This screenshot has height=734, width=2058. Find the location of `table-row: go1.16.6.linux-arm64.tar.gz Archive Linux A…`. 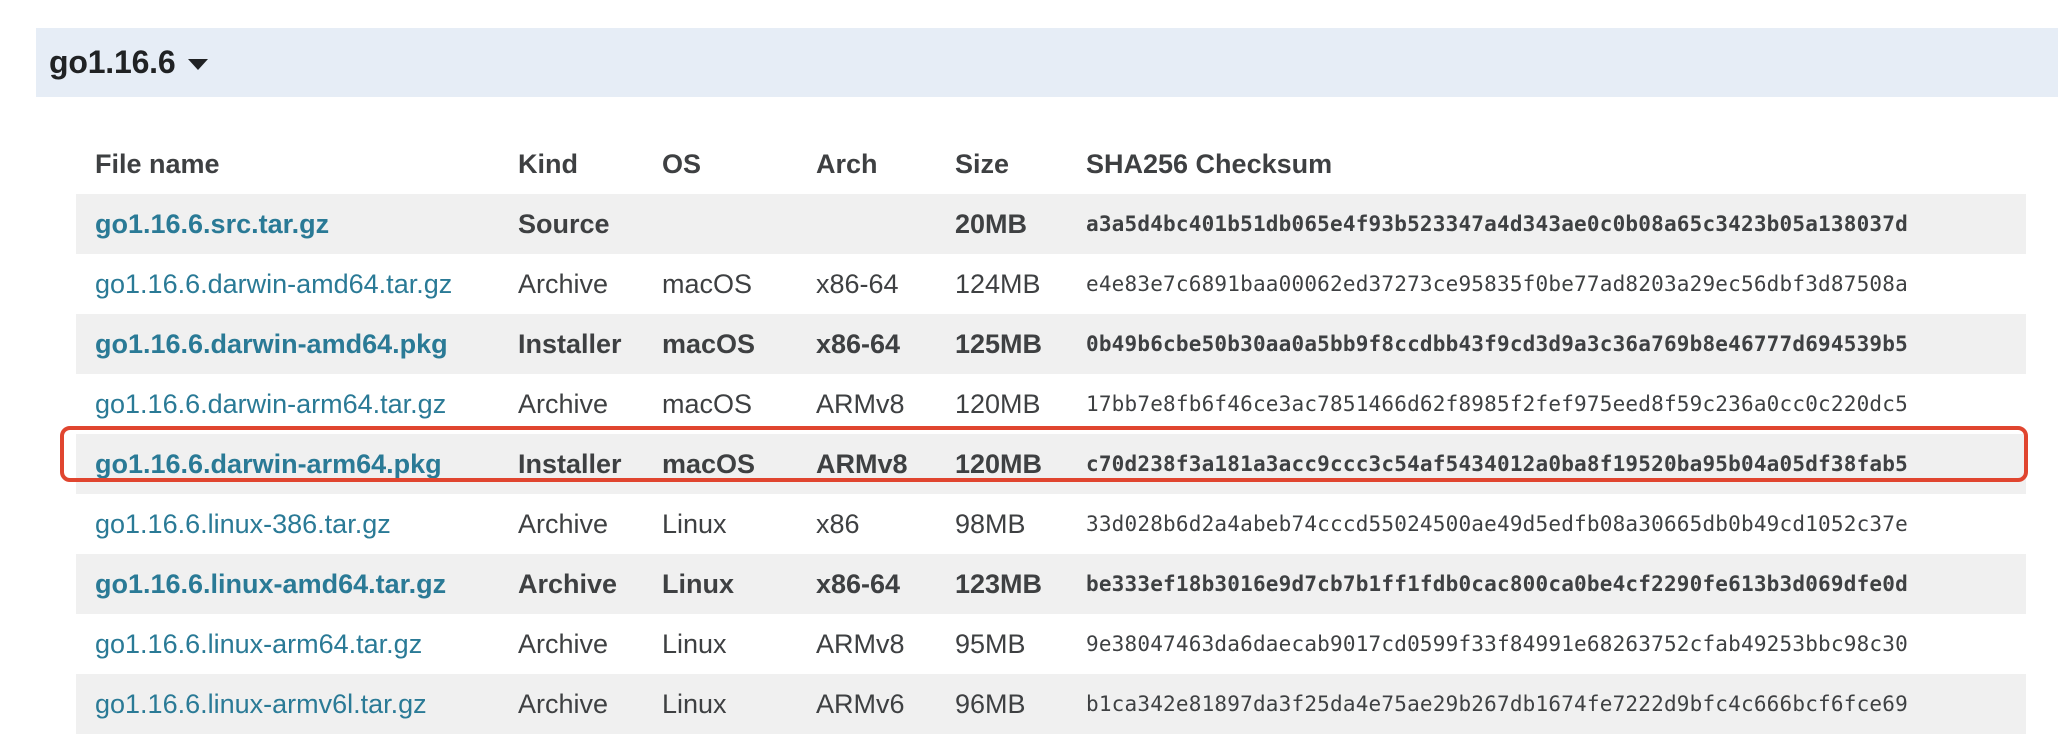

table-row: go1.16.6.linux-arm64.tar.gz Archive Linux A… is located at coordinates (1051, 644).